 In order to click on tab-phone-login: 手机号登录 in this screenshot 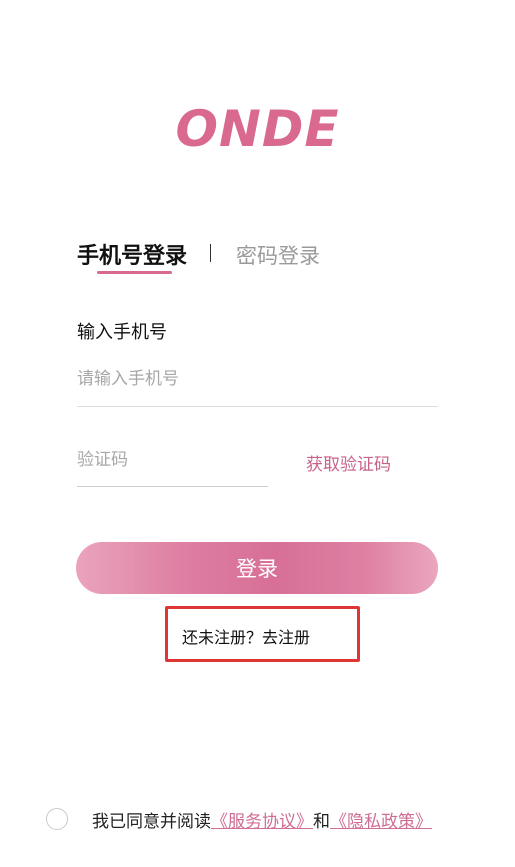, I will do `click(132, 254)`.